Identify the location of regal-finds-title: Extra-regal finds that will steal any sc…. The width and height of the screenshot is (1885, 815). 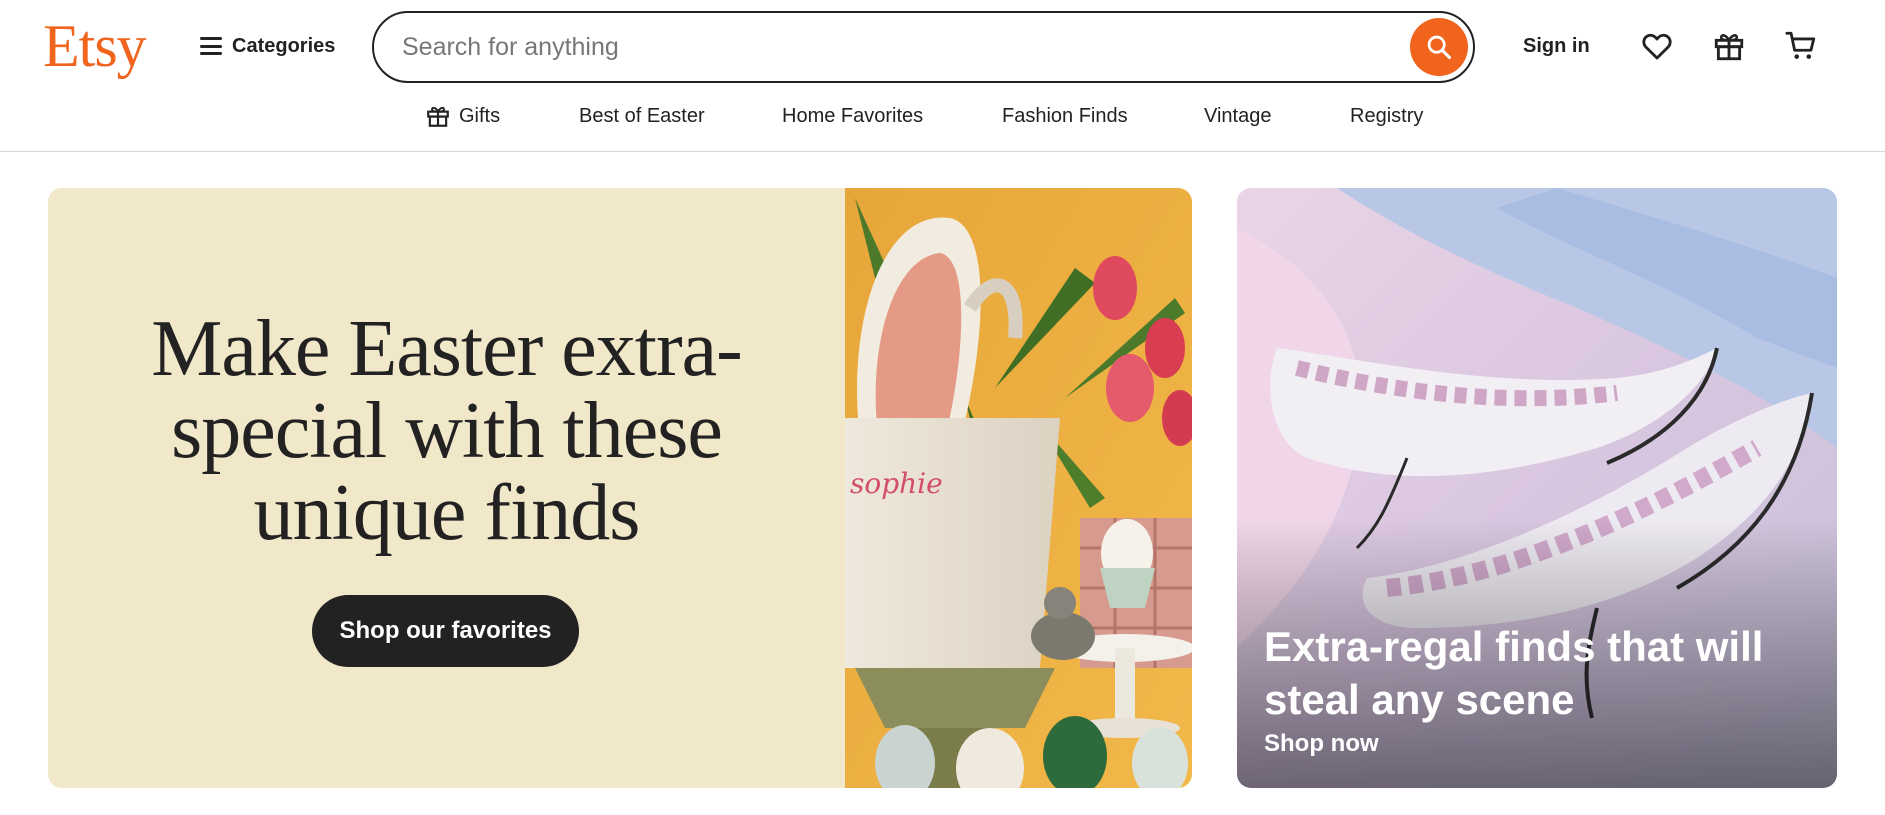
(1514, 673).